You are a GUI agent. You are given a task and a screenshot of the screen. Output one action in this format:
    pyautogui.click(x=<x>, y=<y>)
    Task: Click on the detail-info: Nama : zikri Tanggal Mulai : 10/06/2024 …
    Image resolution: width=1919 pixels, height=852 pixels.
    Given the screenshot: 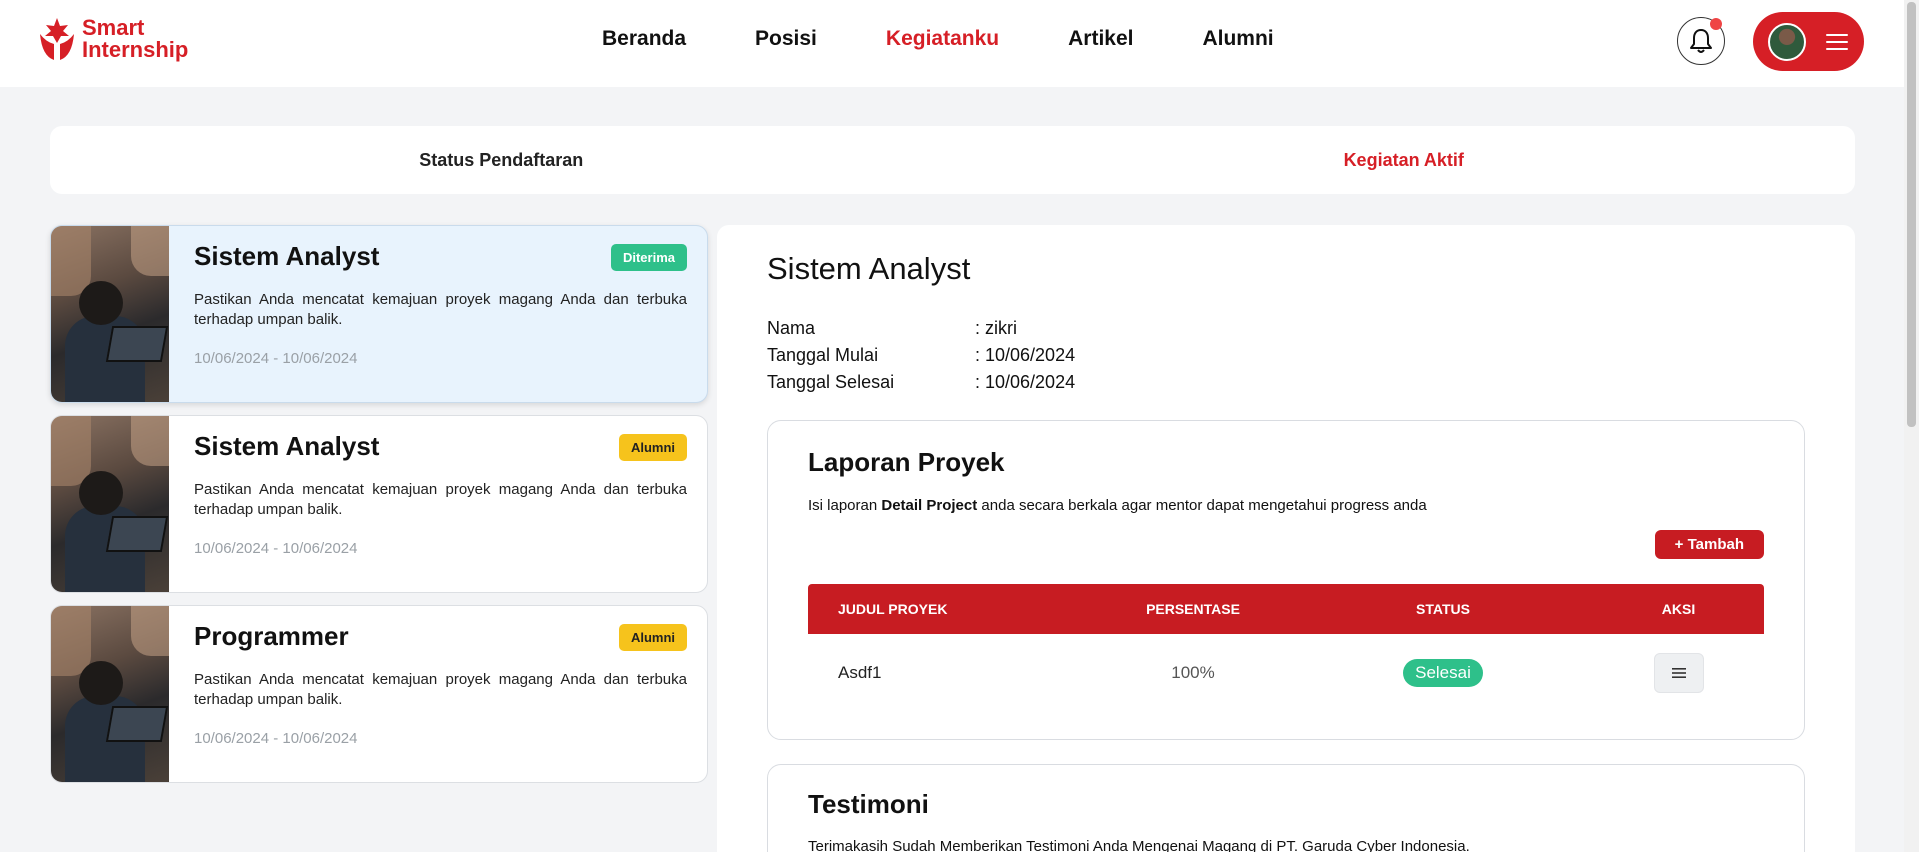 What is the action you would take?
    pyautogui.click(x=921, y=355)
    